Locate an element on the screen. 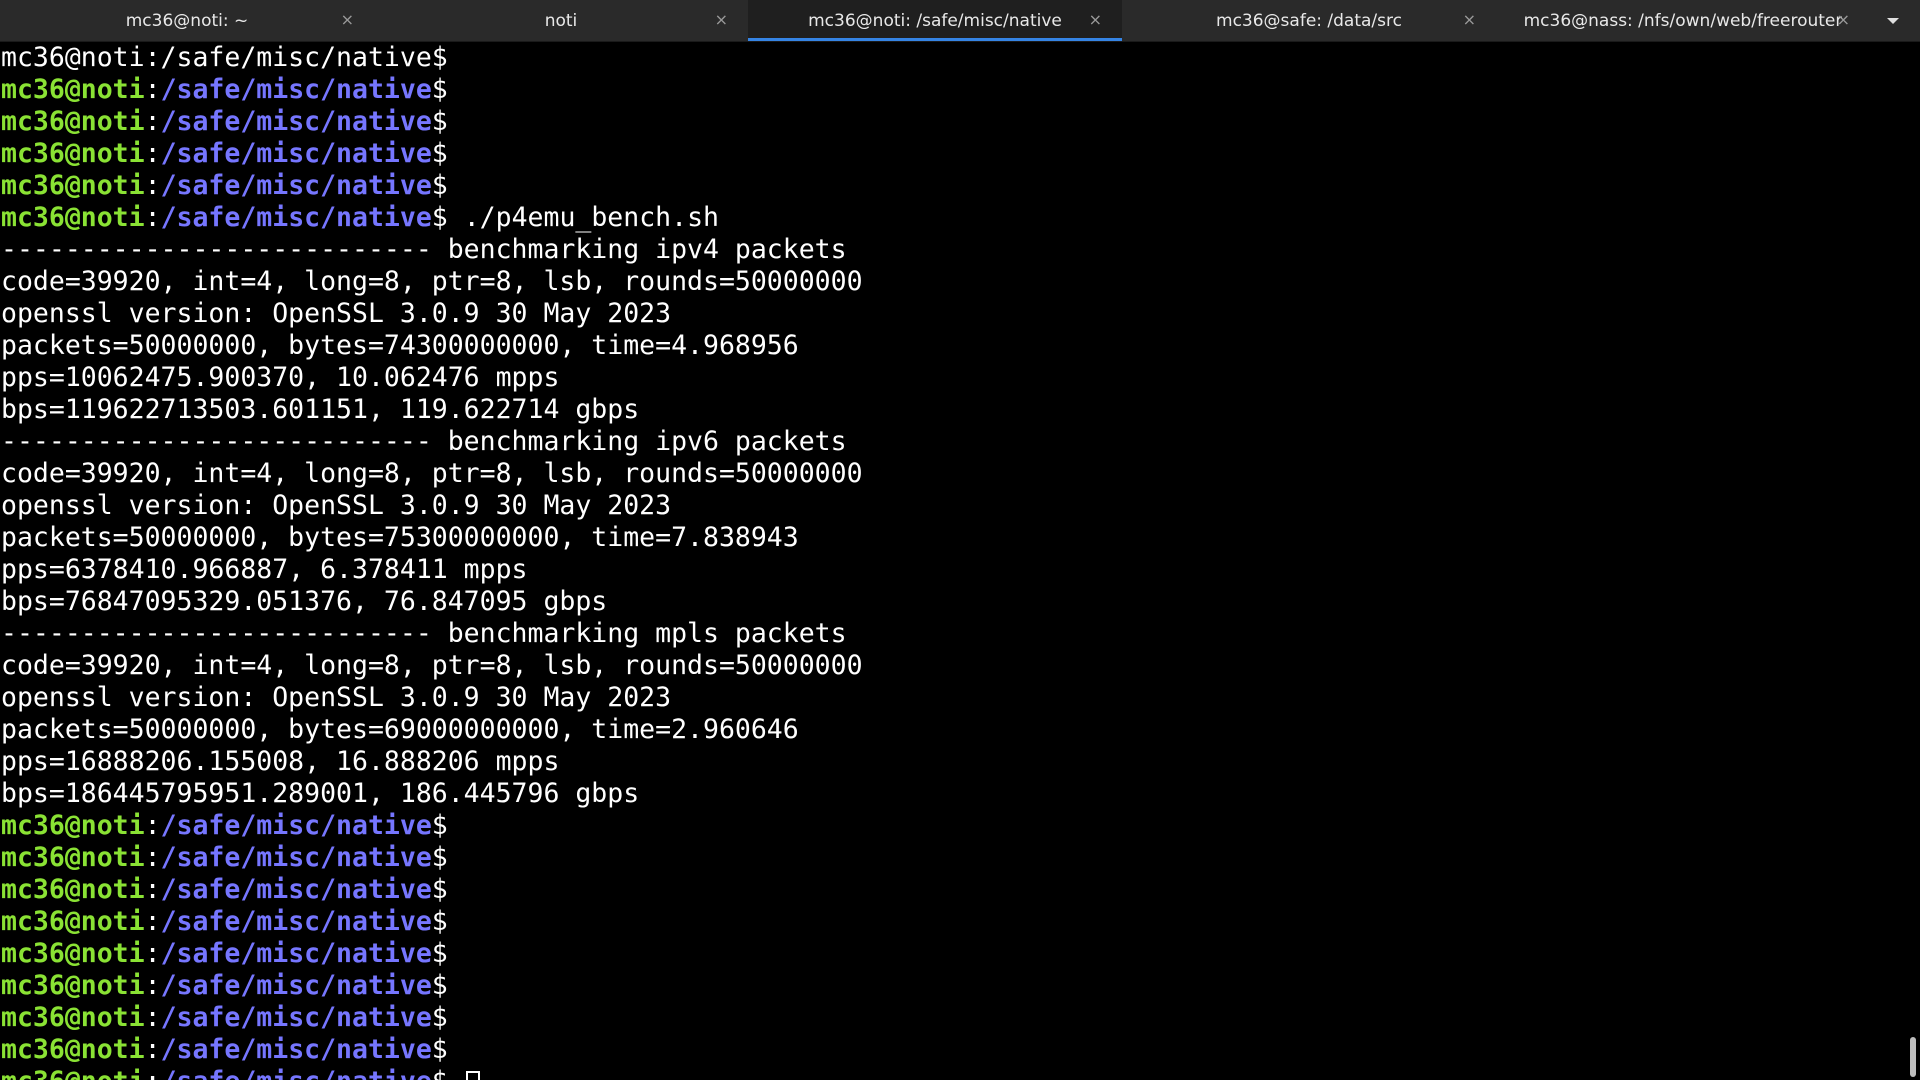  tab-label: noti is located at coordinates (561, 20).